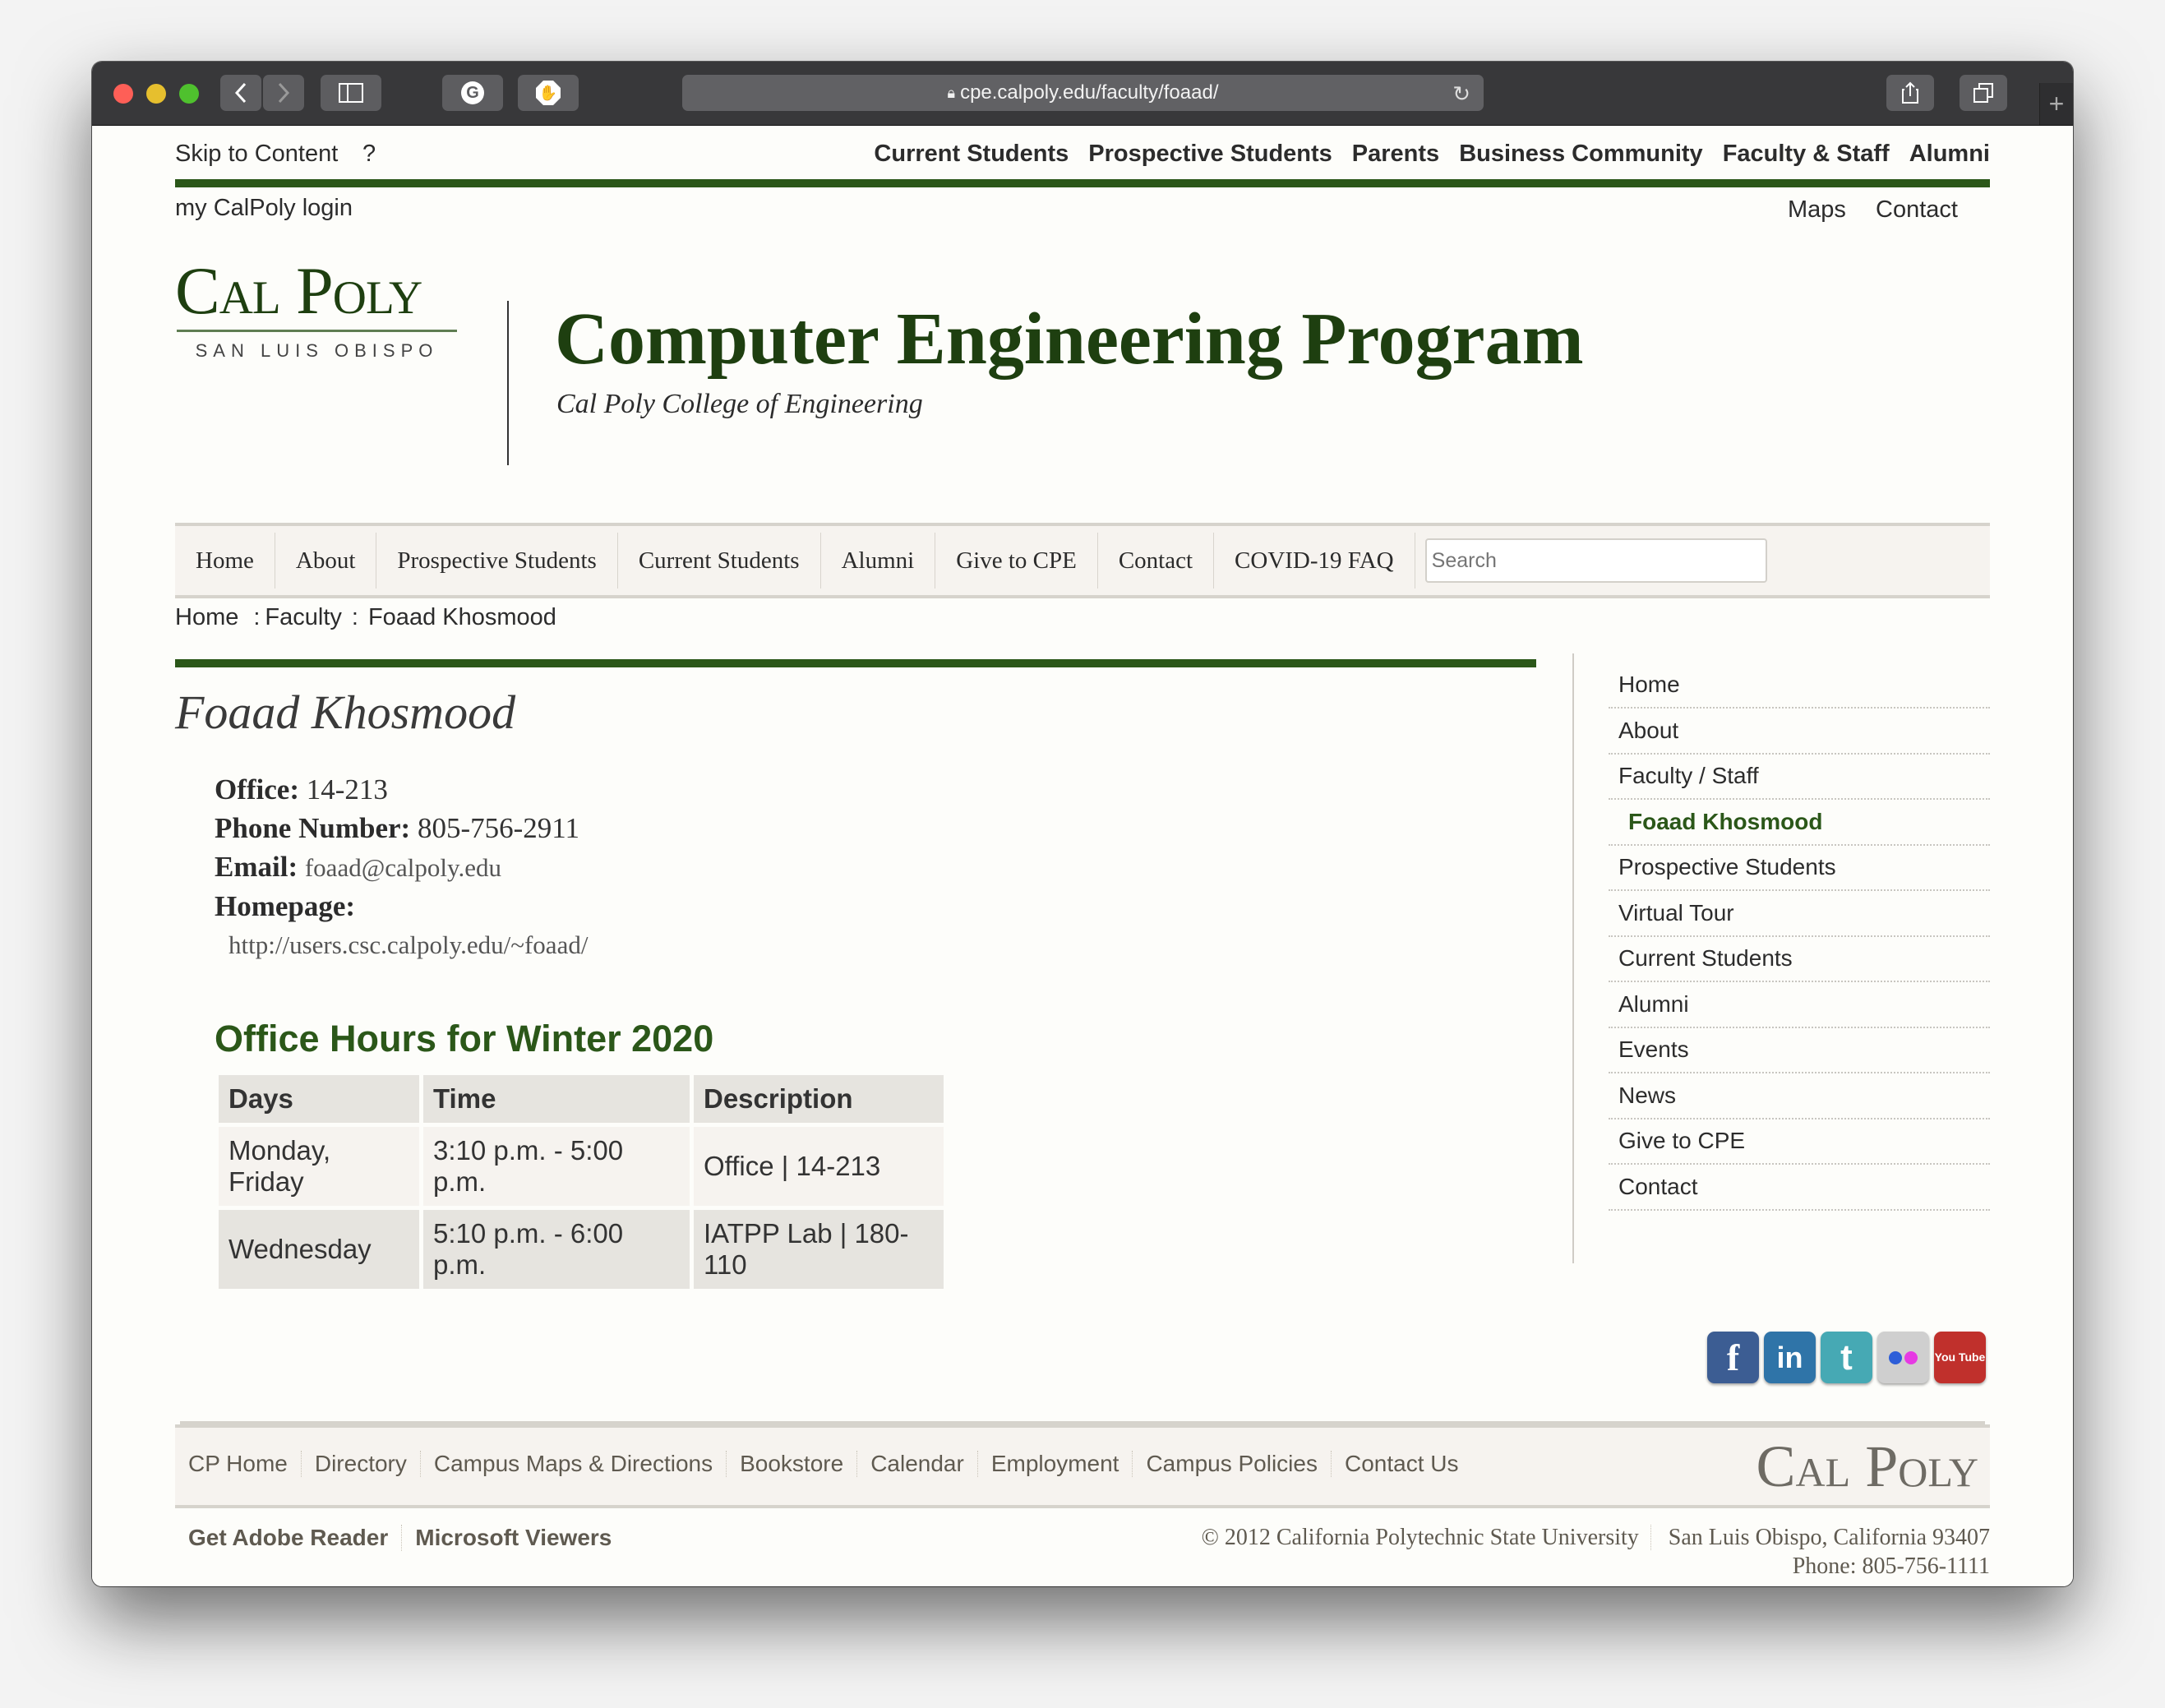 Image resolution: width=2165 pixels, height=1708 pixels. Describe the element at coordinates (206, 617) in the screenshot. I see `breadcrumb-home: Home` at that location.